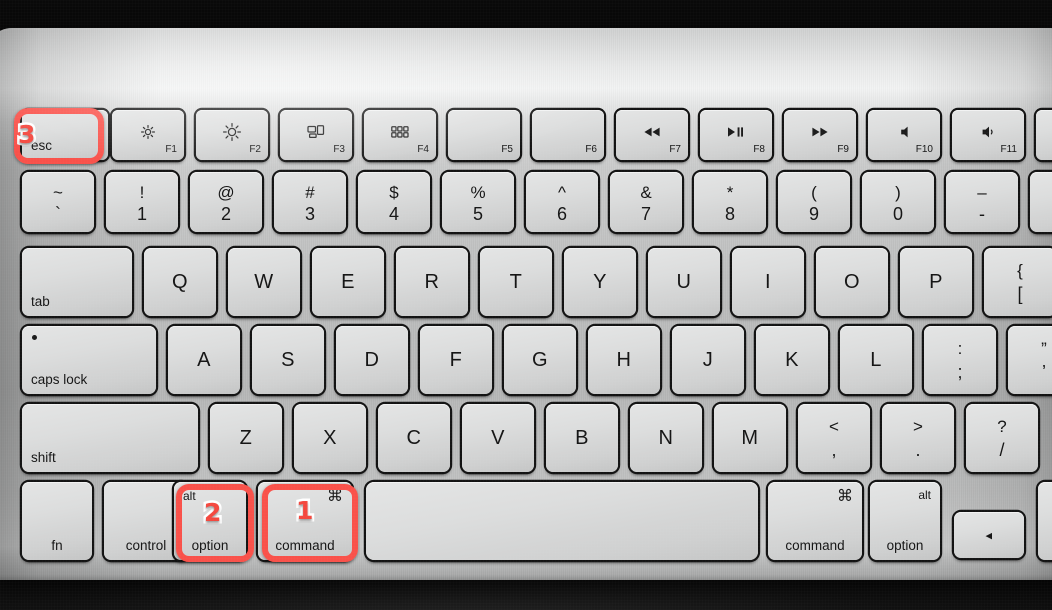 This screenshot has height=610, width=1052. Describe the element at coordinates (1002, 438) in the screenshot. I see `key-slash: ? /` at that location.